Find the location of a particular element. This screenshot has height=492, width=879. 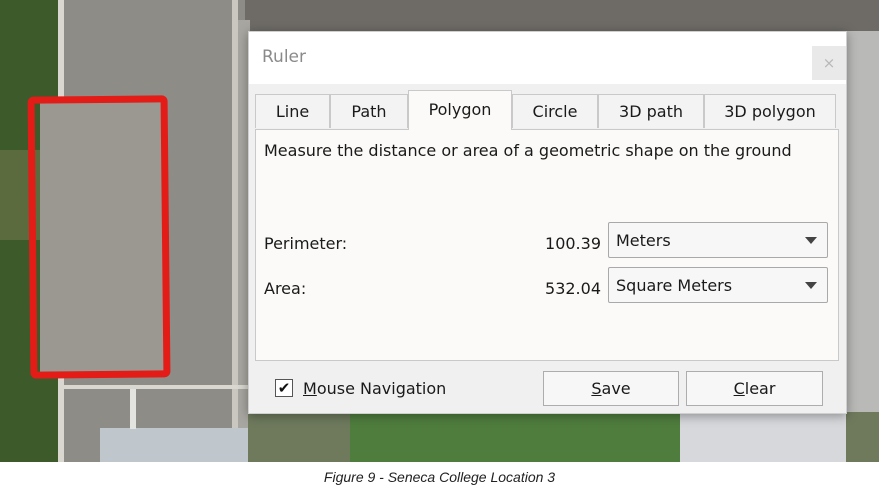

mnemonic-m: M is located at coordinates (310, 388).